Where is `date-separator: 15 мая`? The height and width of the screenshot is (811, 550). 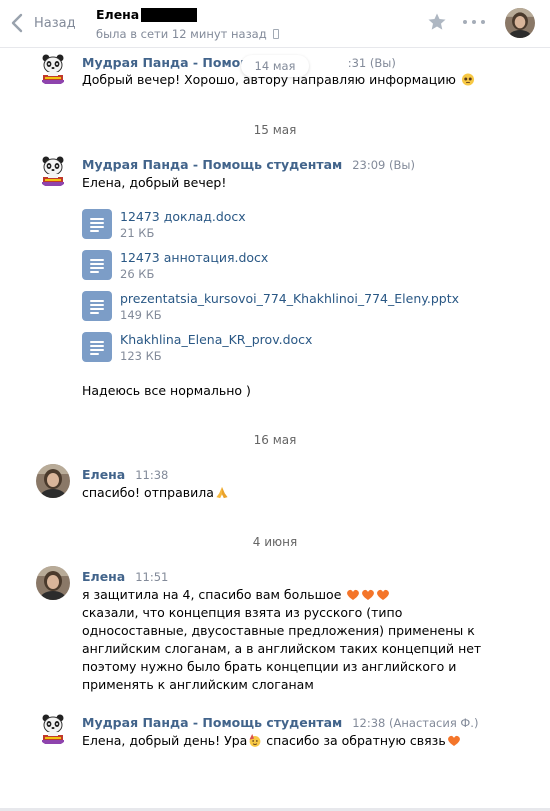 date-separator: 15 мая is located at coordinates (275, 130).